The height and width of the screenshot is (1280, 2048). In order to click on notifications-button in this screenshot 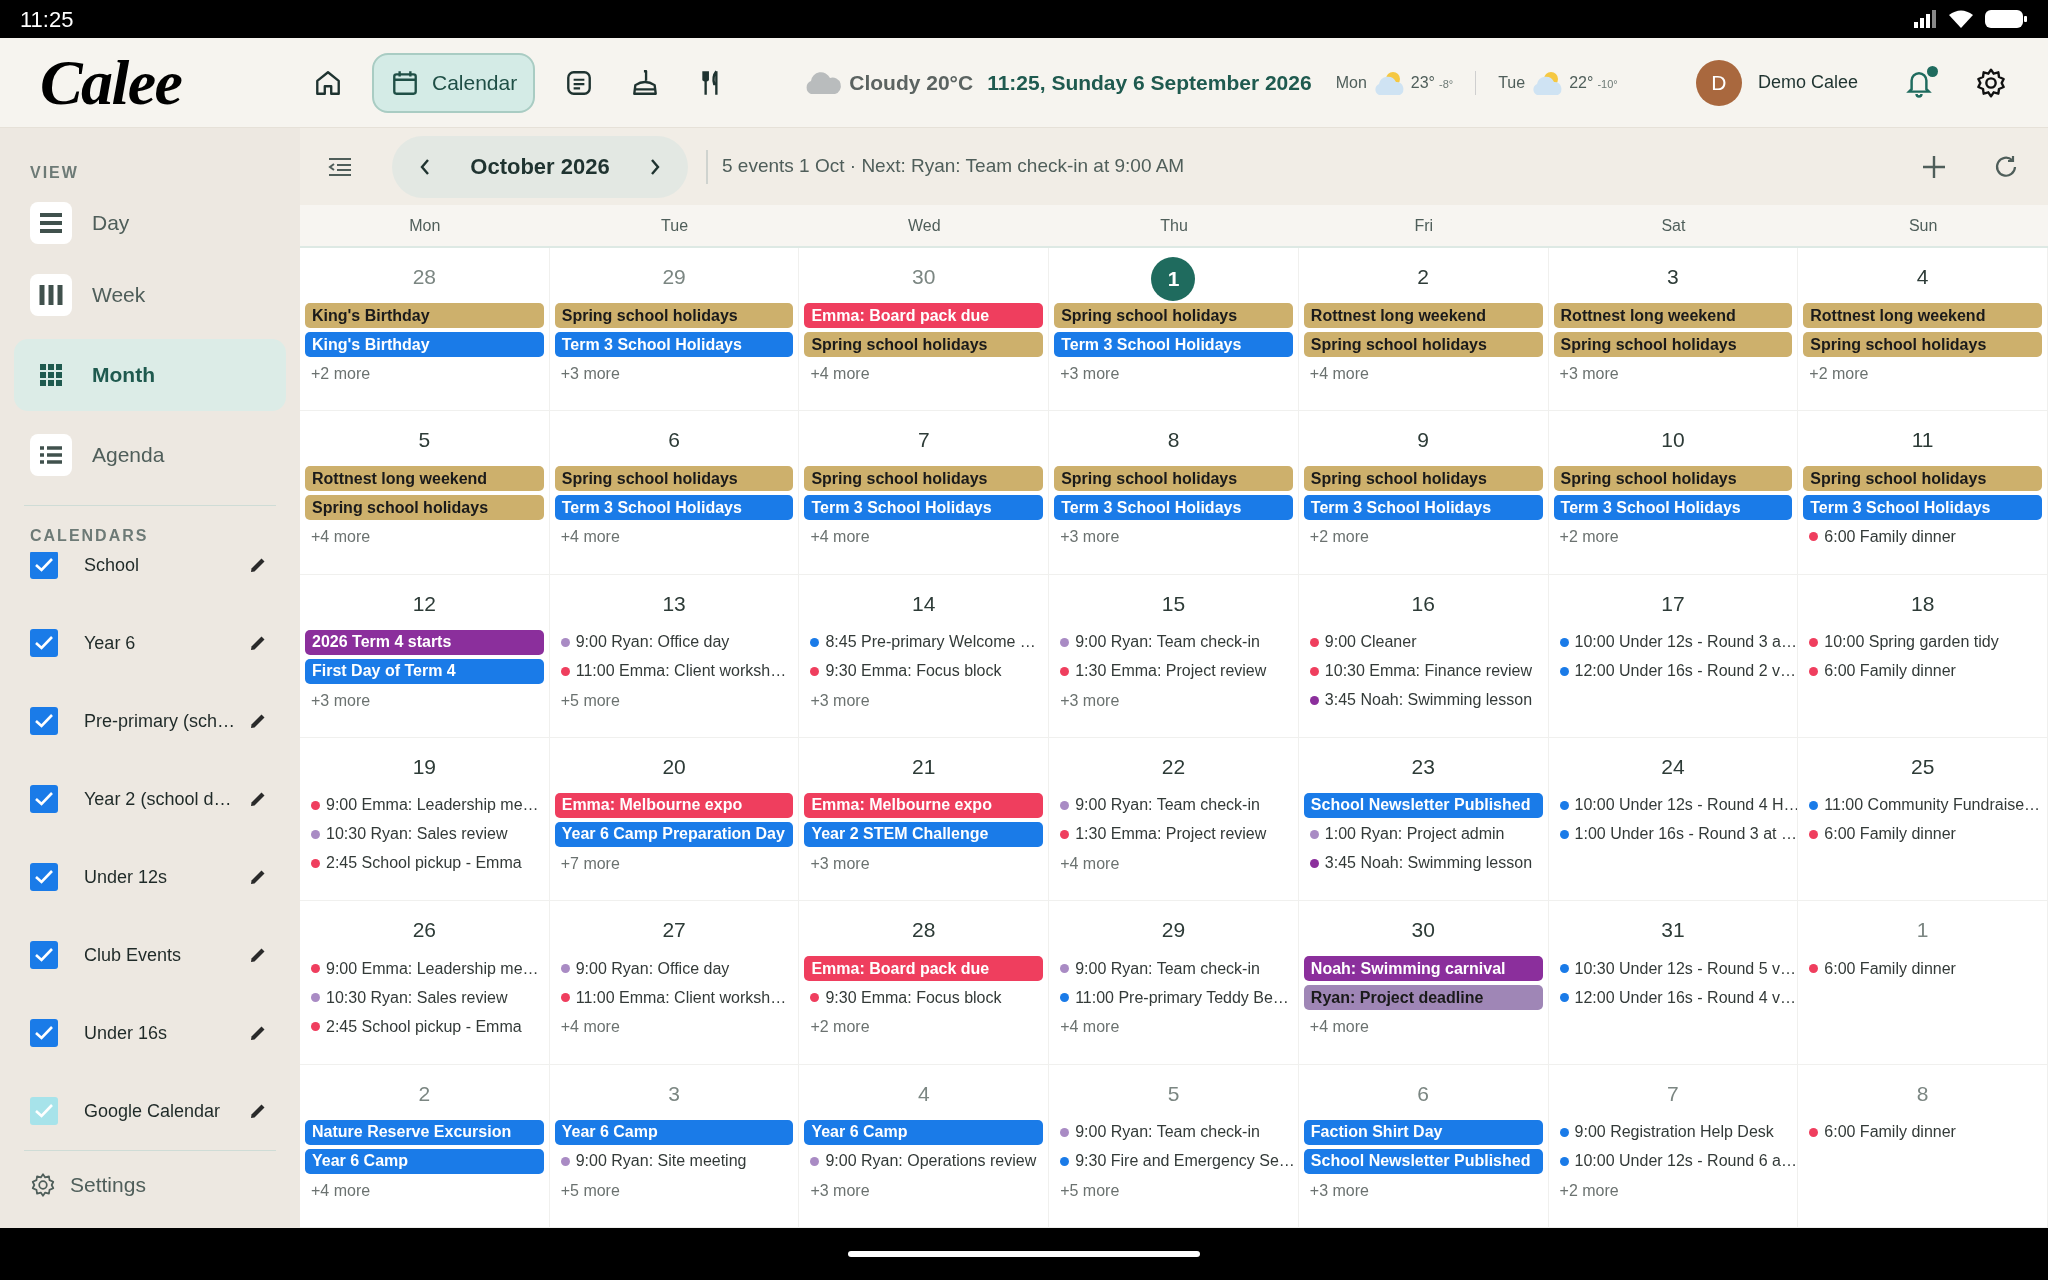, I will do `click(1920, 82)`.